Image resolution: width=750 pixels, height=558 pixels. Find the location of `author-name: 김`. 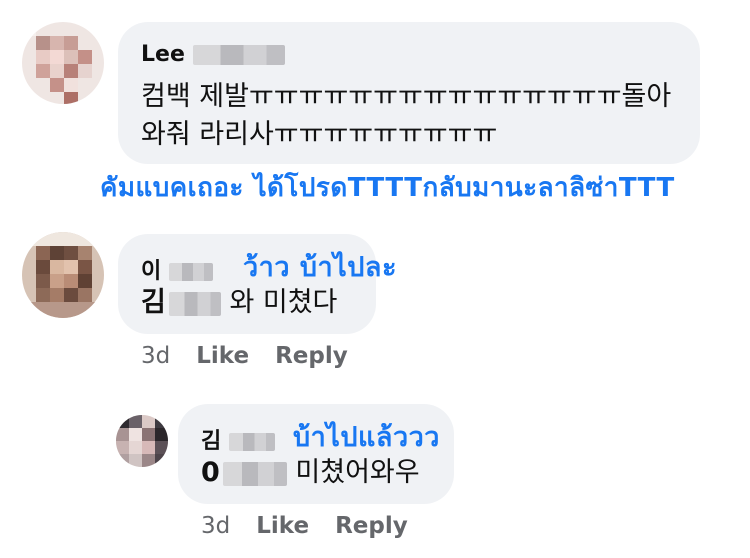

author-name: 김 is located at coordinates (211, 441).